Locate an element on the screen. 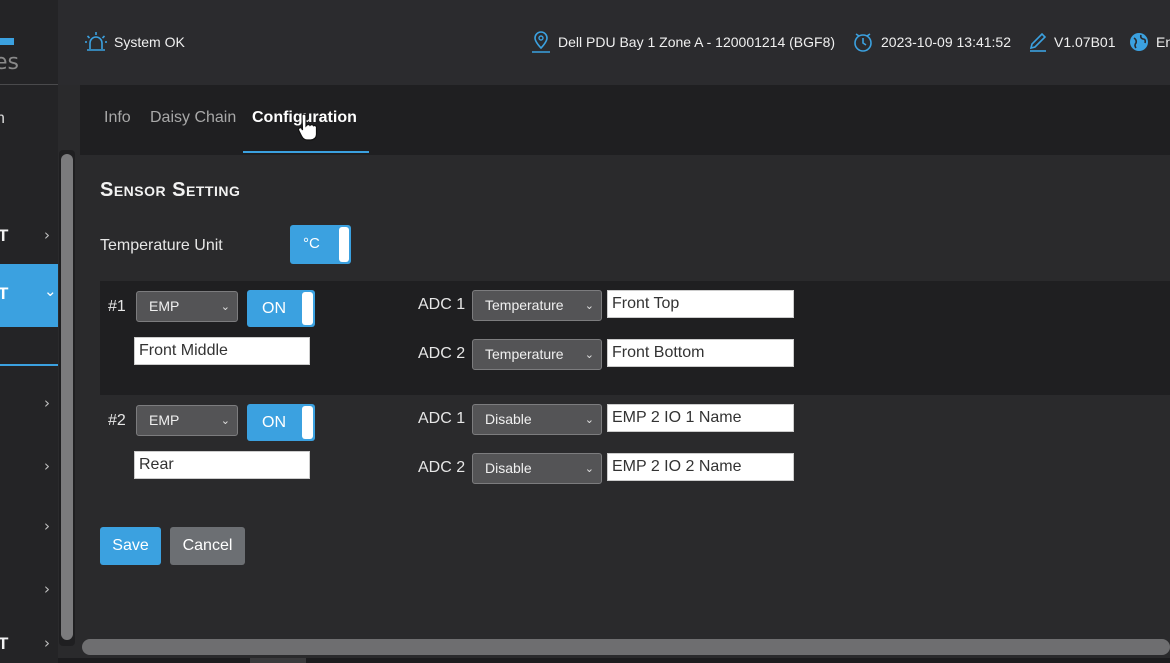 This screenshot has width=1170, height=663. firmware-version-text: V1.07B01 is located at coordinates (1085, 42).